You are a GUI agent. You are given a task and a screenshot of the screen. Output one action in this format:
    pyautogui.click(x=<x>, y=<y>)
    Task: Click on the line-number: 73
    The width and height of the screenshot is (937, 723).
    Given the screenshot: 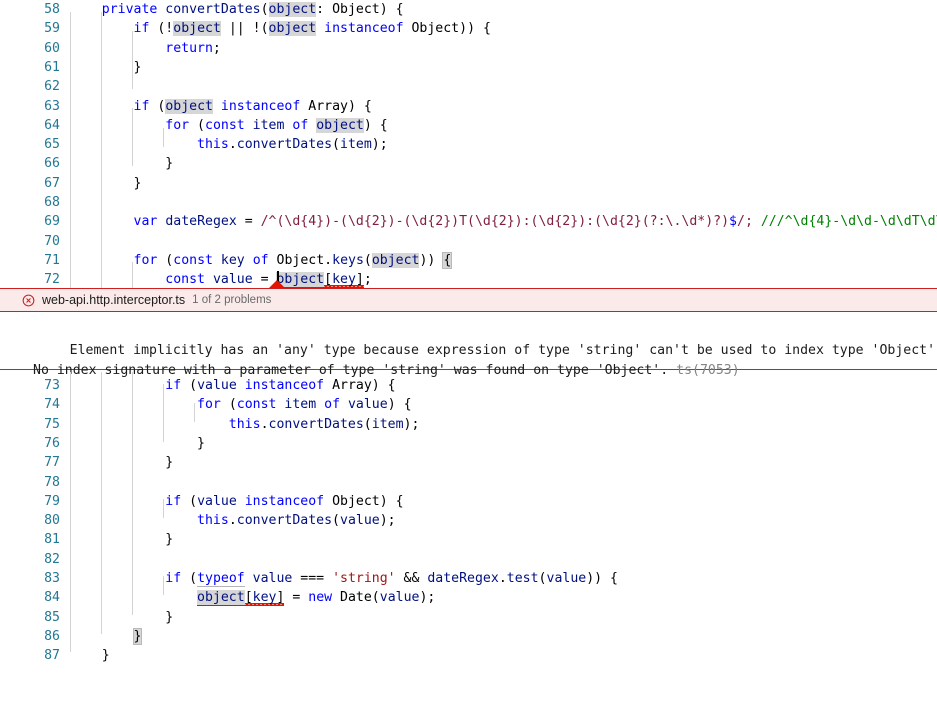 What is the action you would take?
    pyautogui.click(x=52, y=385)
    